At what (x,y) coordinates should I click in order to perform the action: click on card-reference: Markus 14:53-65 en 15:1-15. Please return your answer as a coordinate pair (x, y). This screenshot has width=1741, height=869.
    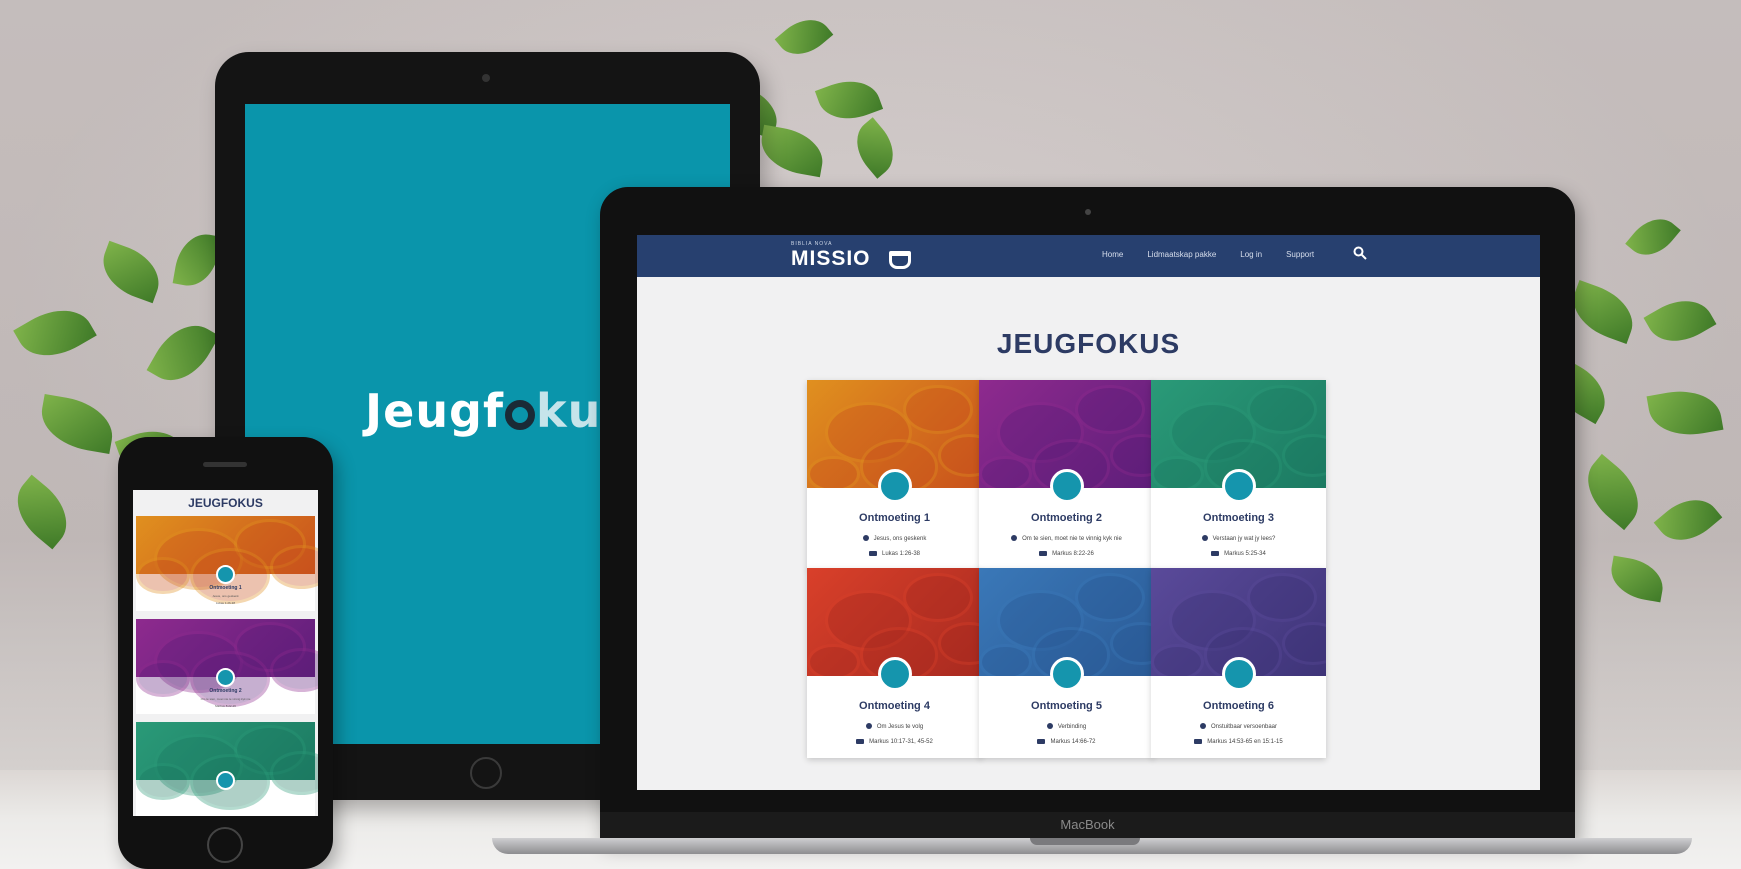
    Looking at the image, I should click on (1238, 742).